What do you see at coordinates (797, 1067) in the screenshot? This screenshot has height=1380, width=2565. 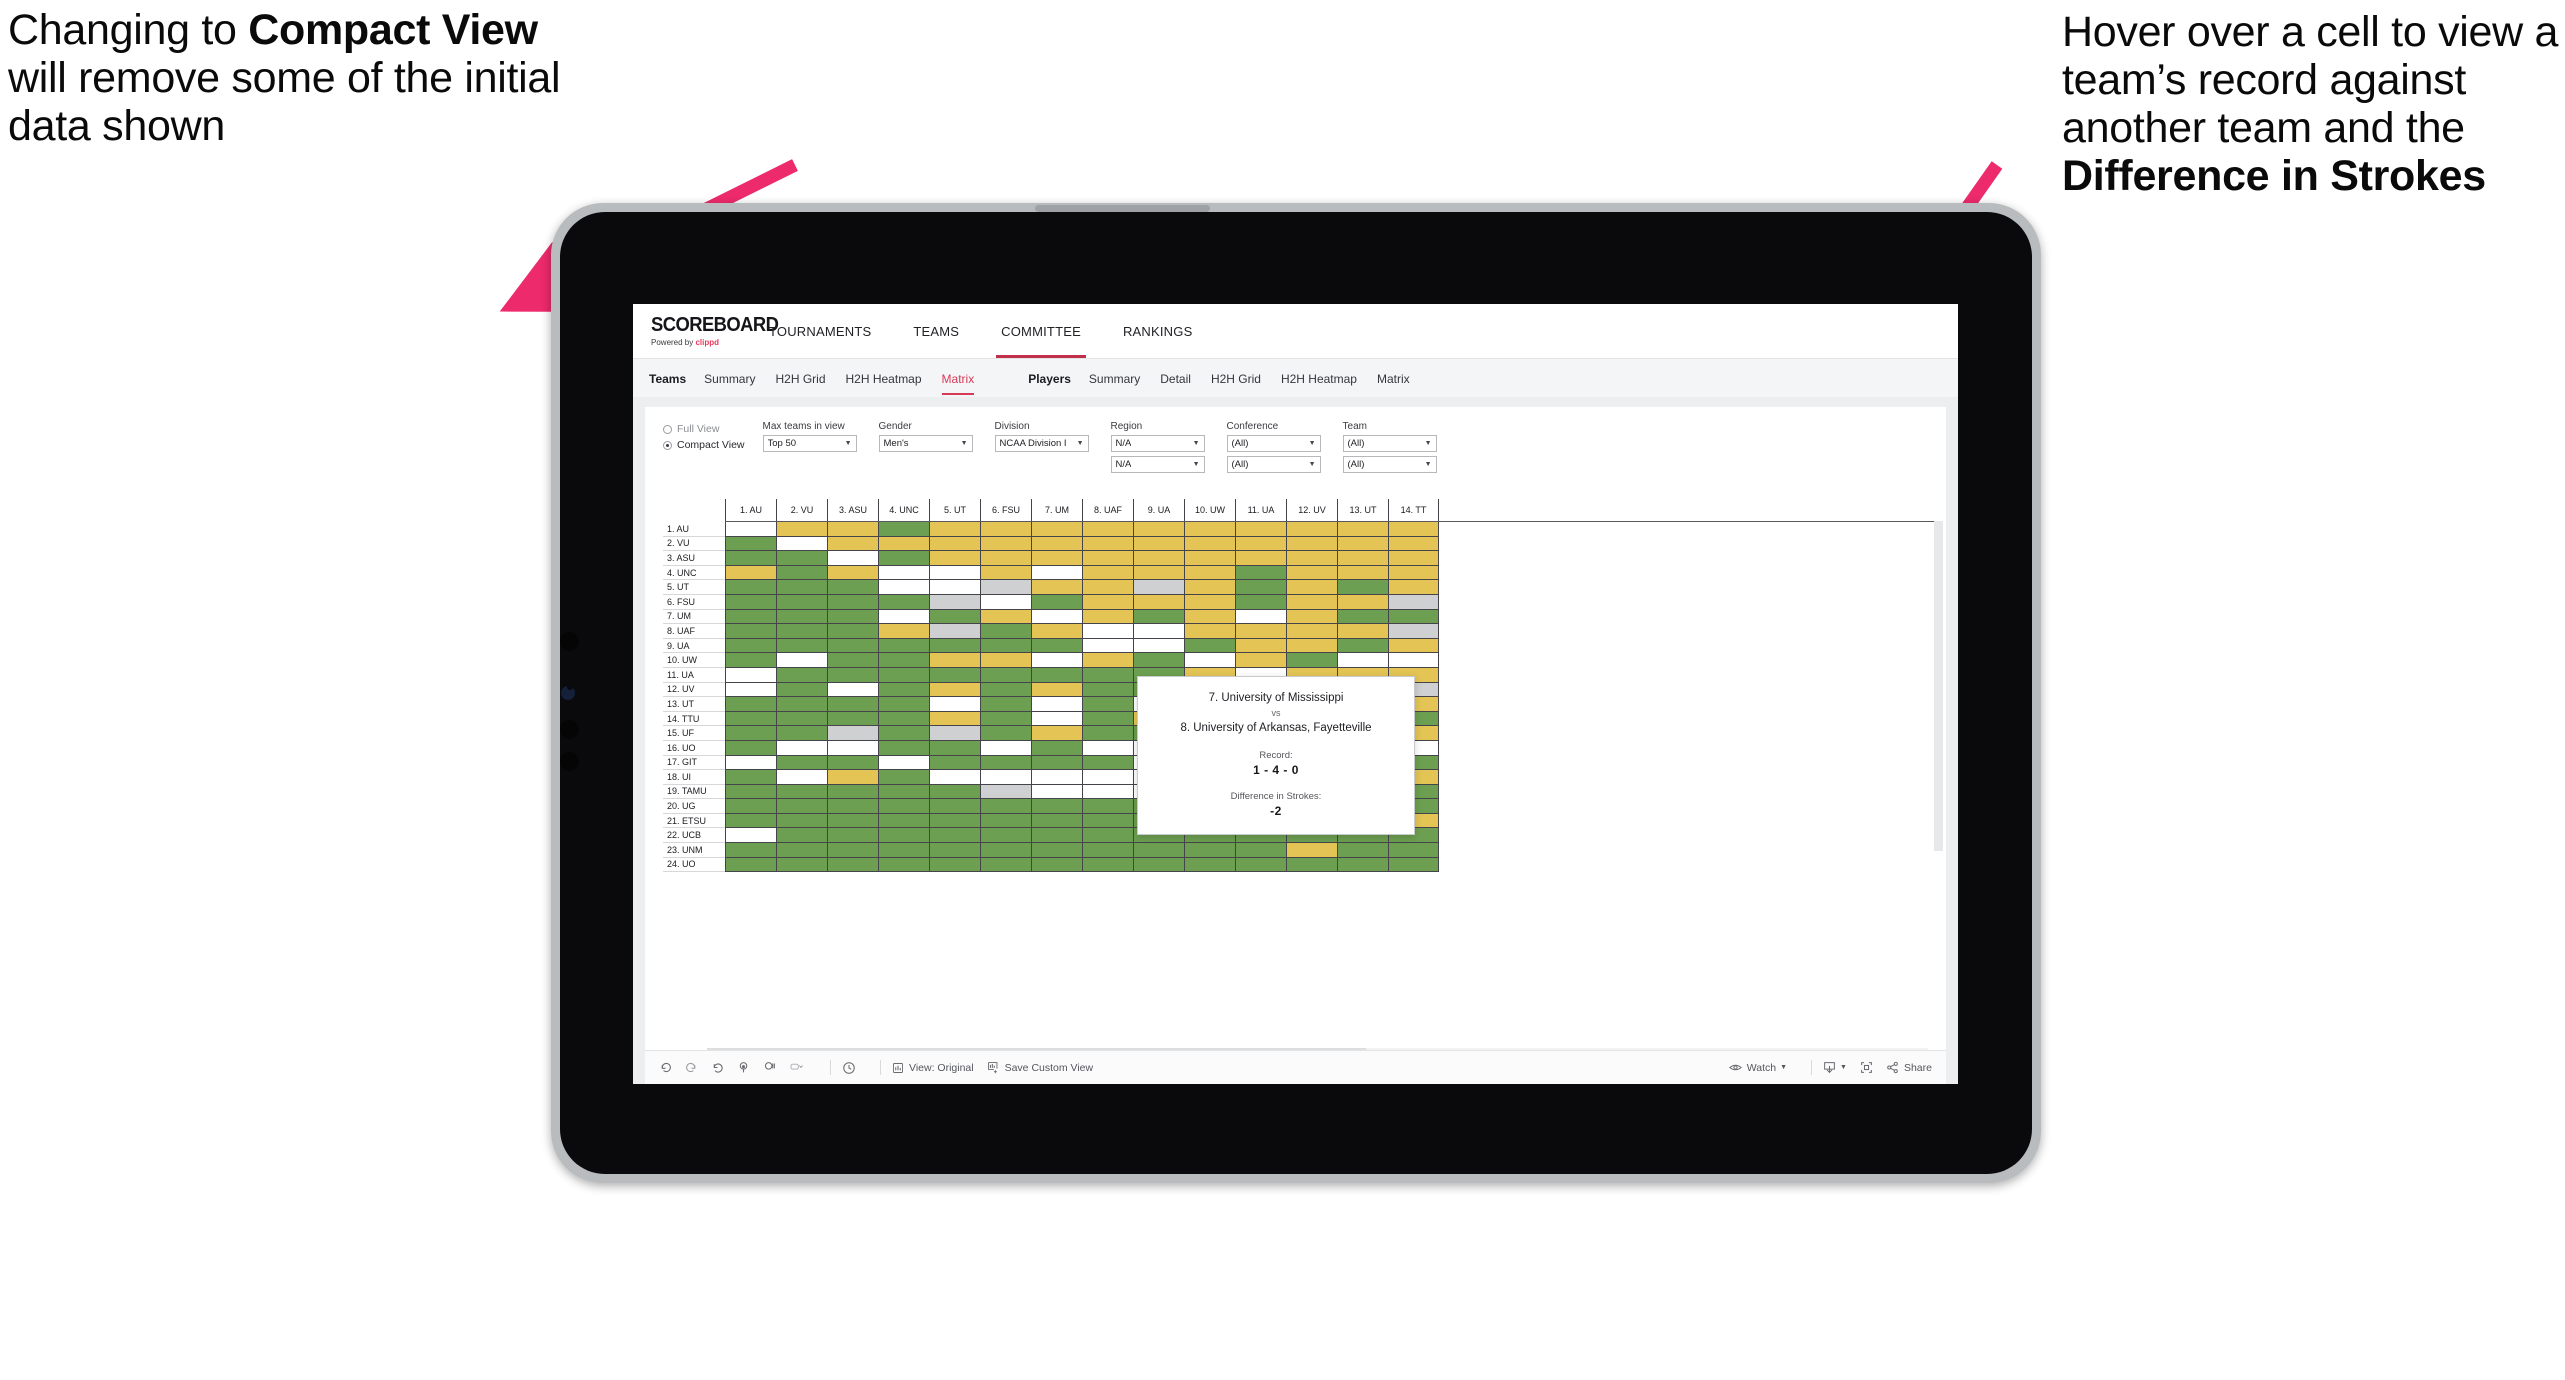 I see `highlight-button` at bounding box center [797, 1067].